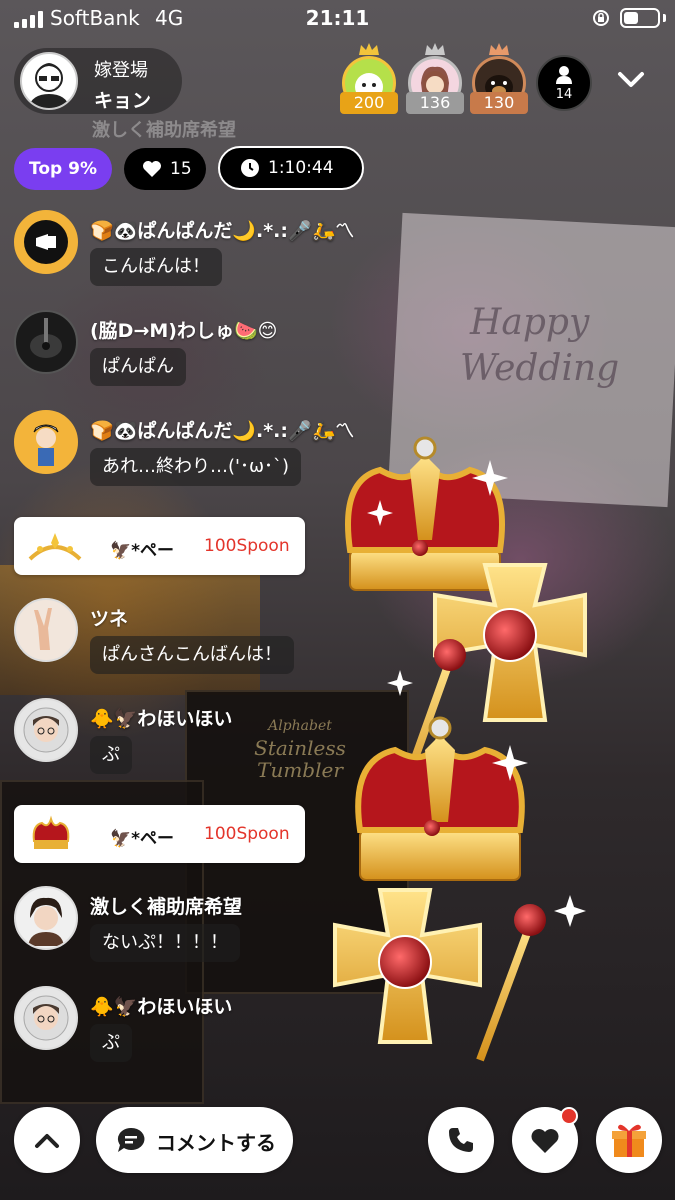  What do you see at coordinates (46, 169) in the screenshot?
I see `ranking-label: Top` at bounding box center [46, 169].